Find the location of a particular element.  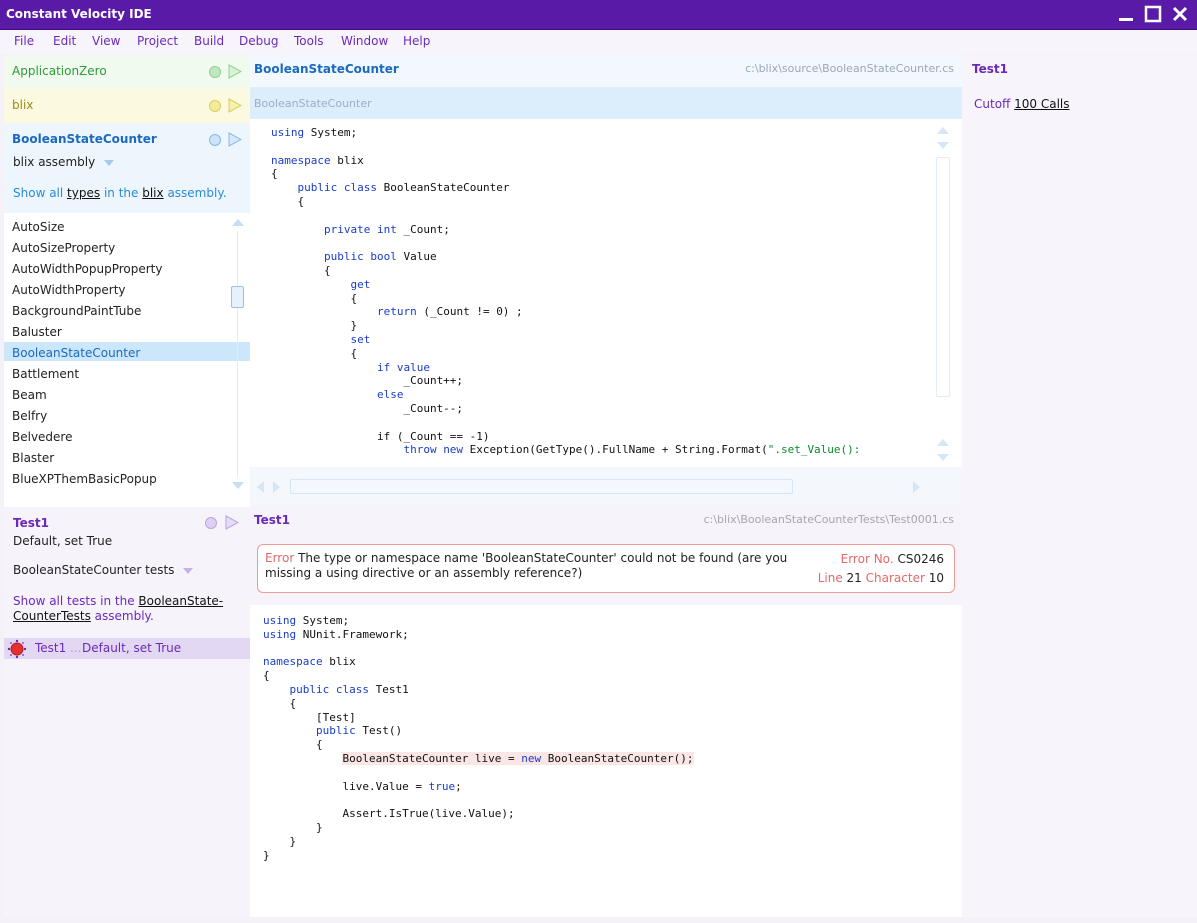

breadcrumb-item: BooleanStateCounter is located at coordinates (313, 103).